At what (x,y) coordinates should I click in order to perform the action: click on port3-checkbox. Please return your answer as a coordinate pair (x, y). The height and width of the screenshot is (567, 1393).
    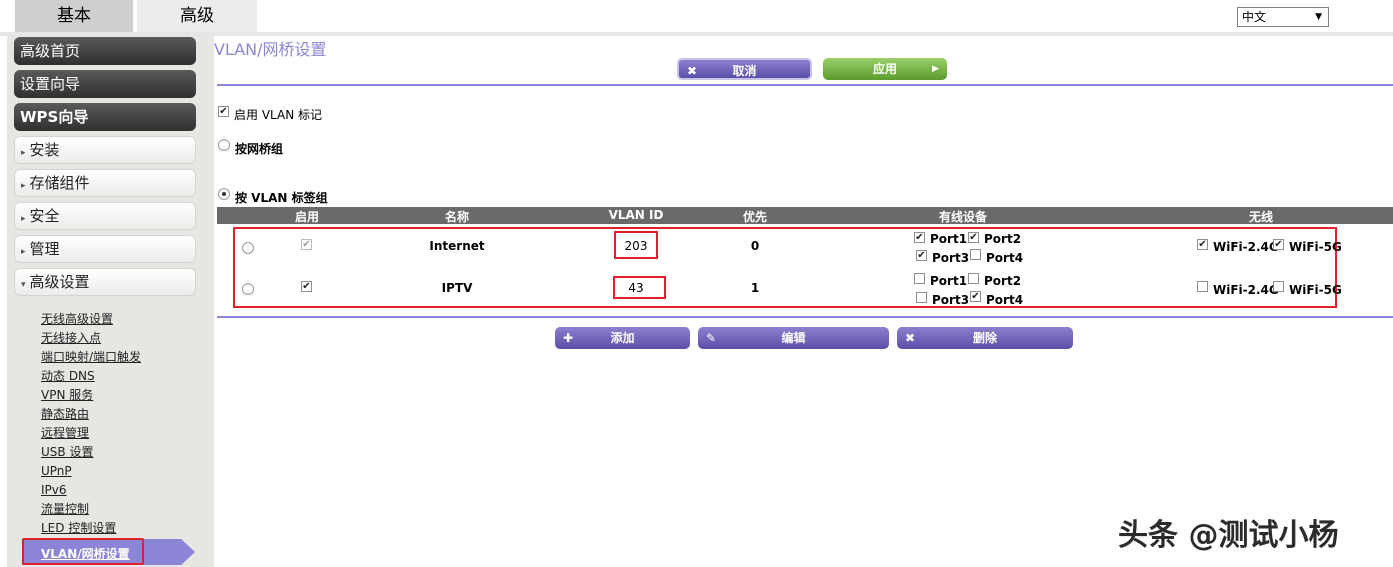
    Looking at the image, I should click on (921, 297).